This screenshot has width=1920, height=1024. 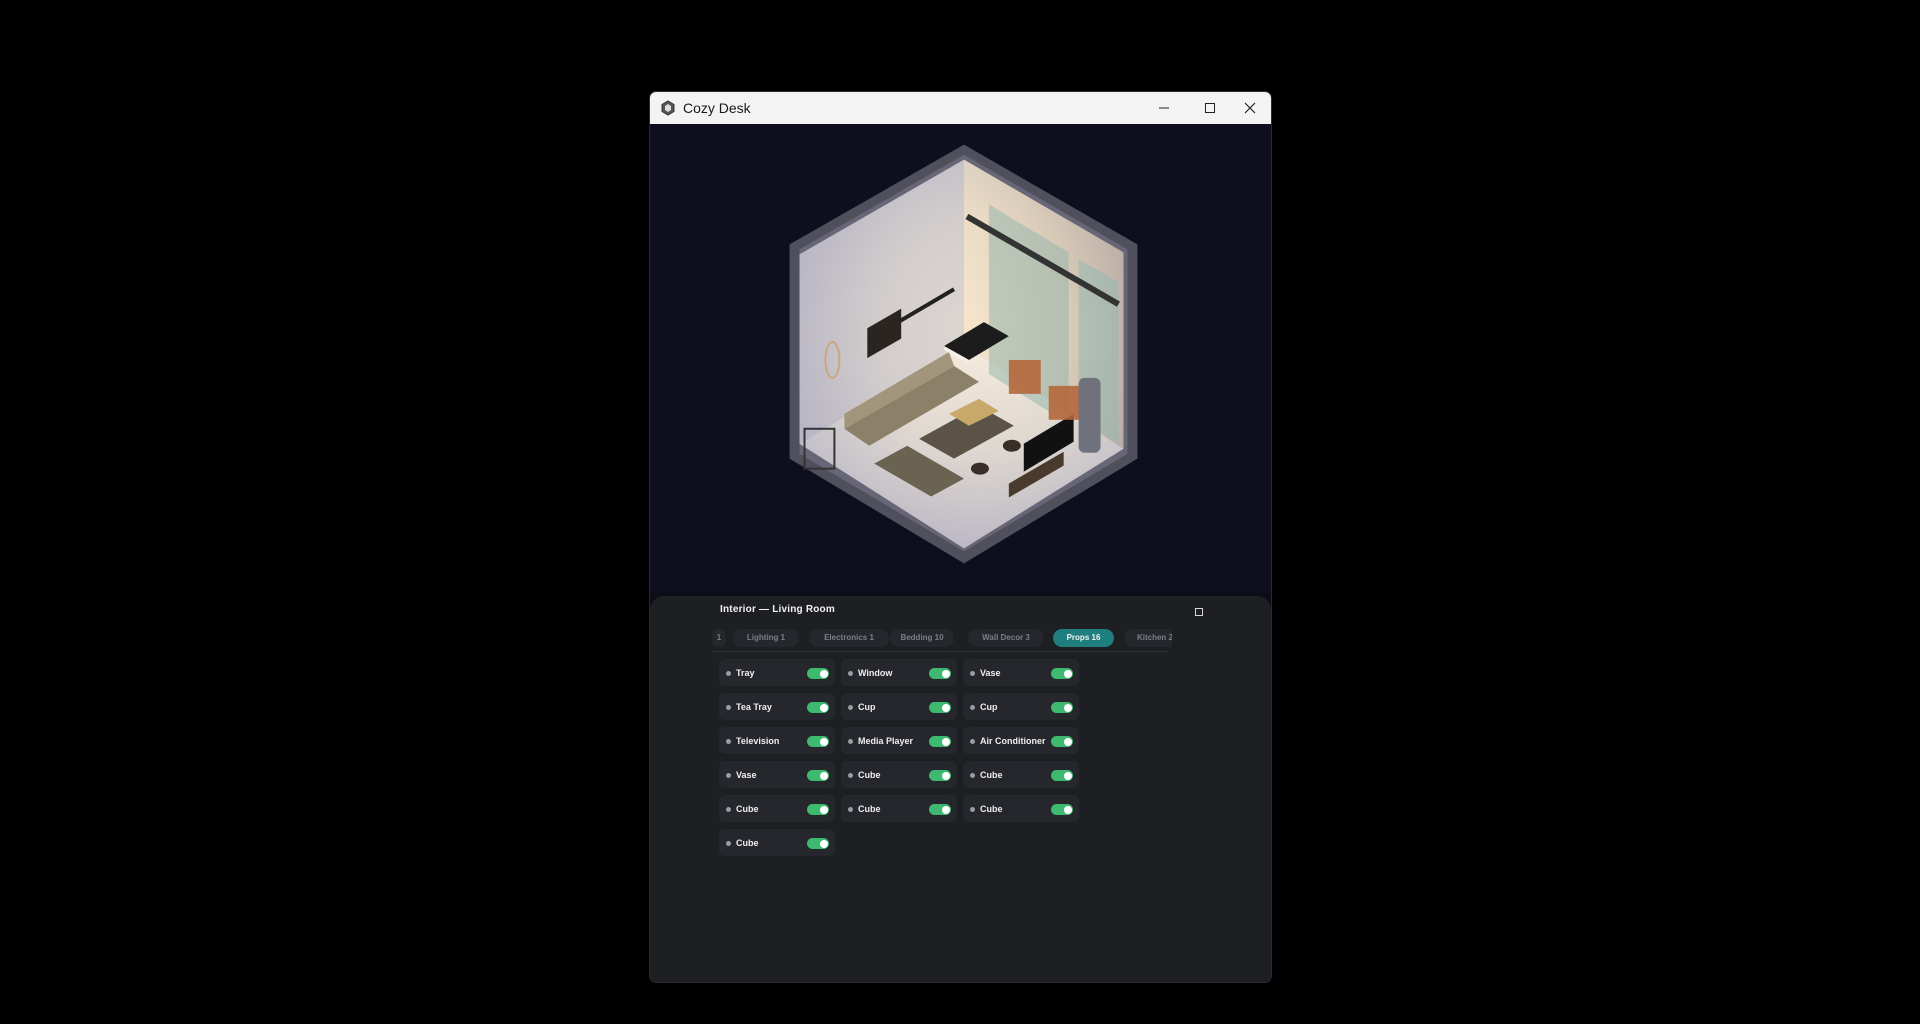 I want to click on tab-bedding: Bedding 10, so click(x=922, y=638).